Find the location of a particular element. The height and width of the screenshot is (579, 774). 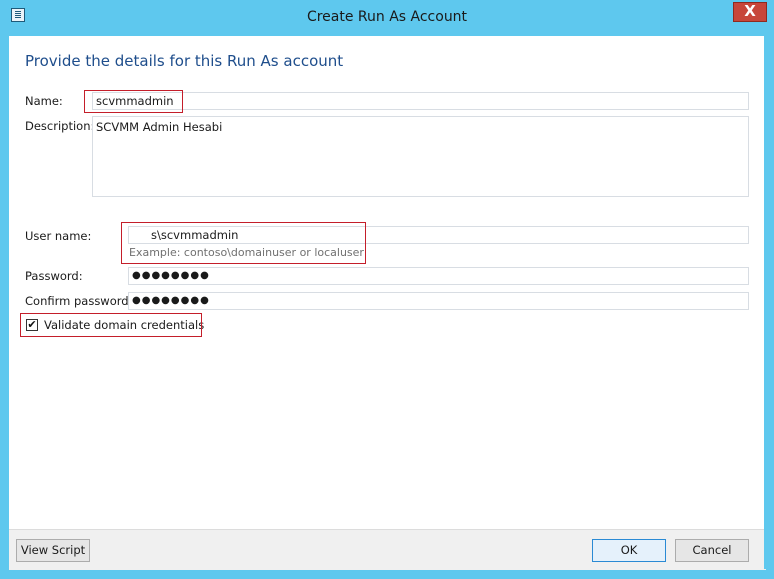

username-highlight is located at coordinates (243, 243).